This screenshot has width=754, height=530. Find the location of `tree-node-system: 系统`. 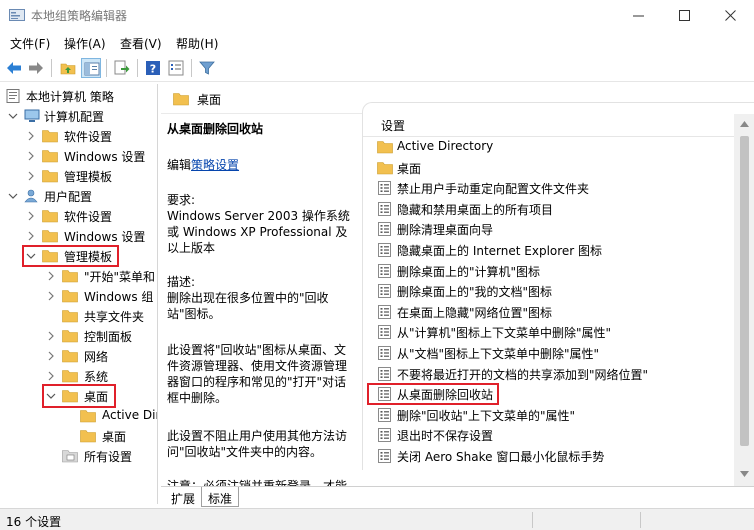

tree-node-system: 系统 is located at coordinates (78, 376).